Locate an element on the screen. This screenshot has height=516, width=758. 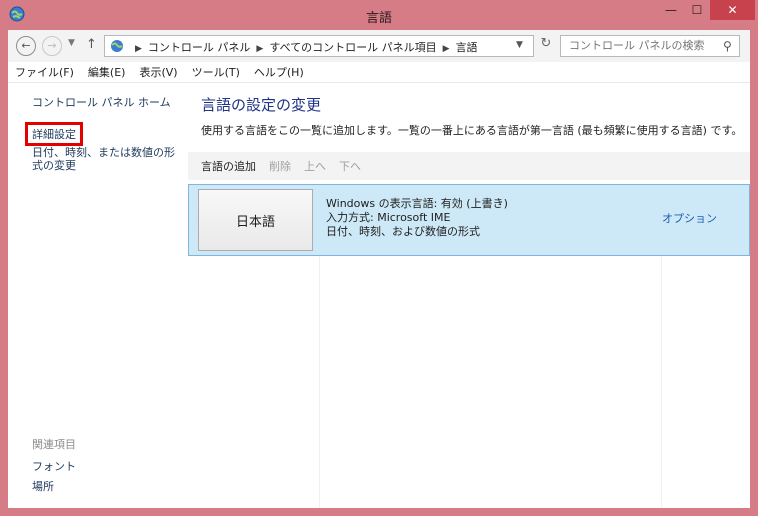
menu-bar: ファイル(F) 編集(E) 表示(V) ツール(T) ヘルプ(H) is located at coordinates (379, 72).